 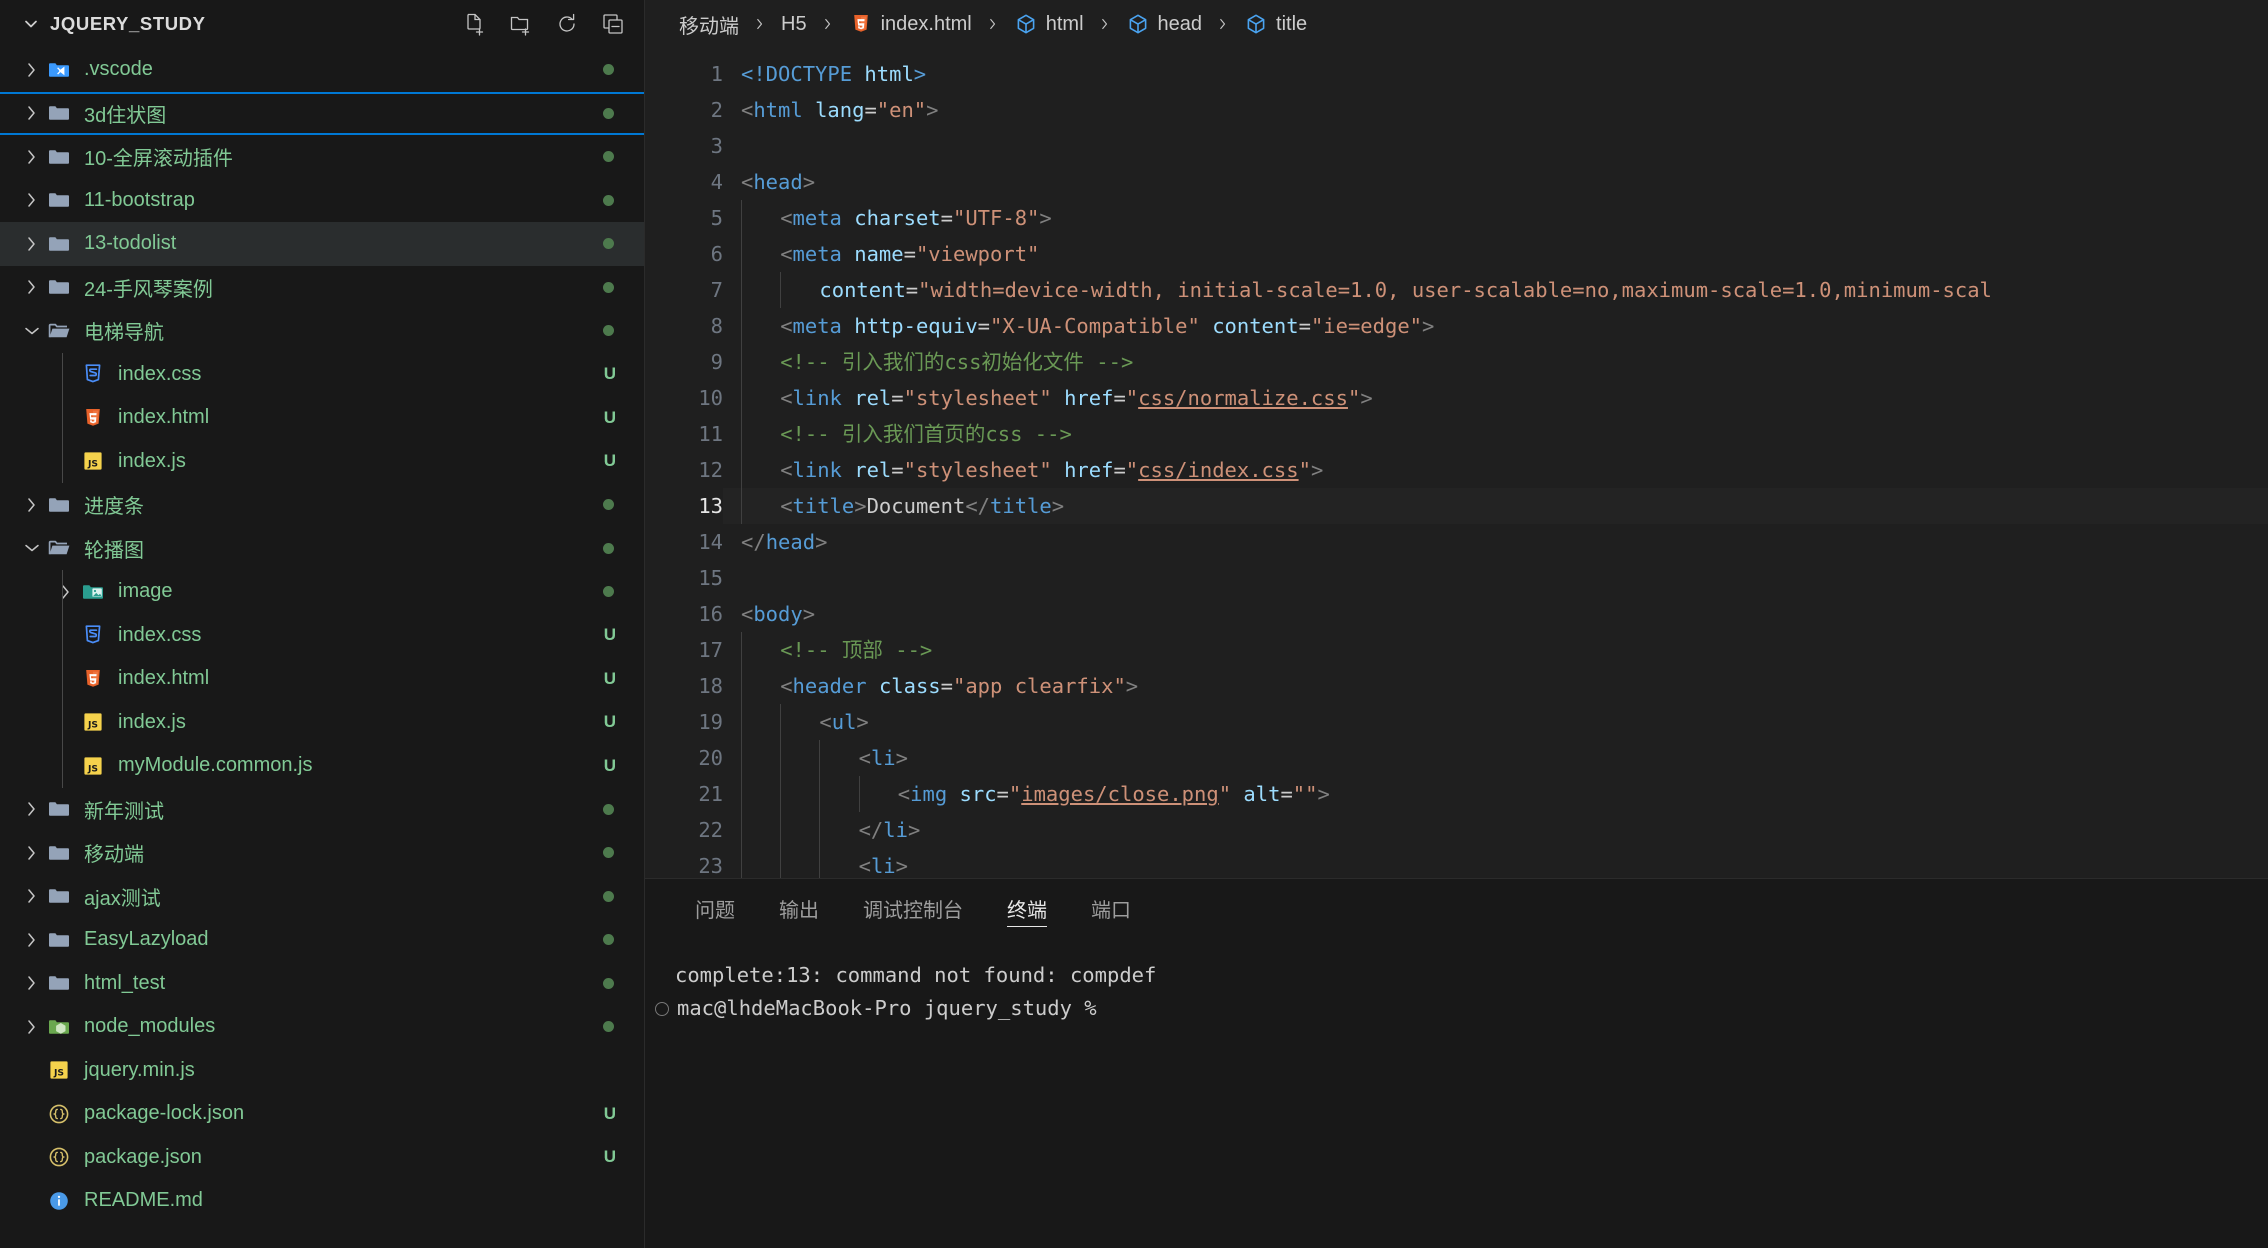 What do you see at coordinates (521, 24) in the screenshot?
I see `new-folder-icon` at bounding box center [521, 24].